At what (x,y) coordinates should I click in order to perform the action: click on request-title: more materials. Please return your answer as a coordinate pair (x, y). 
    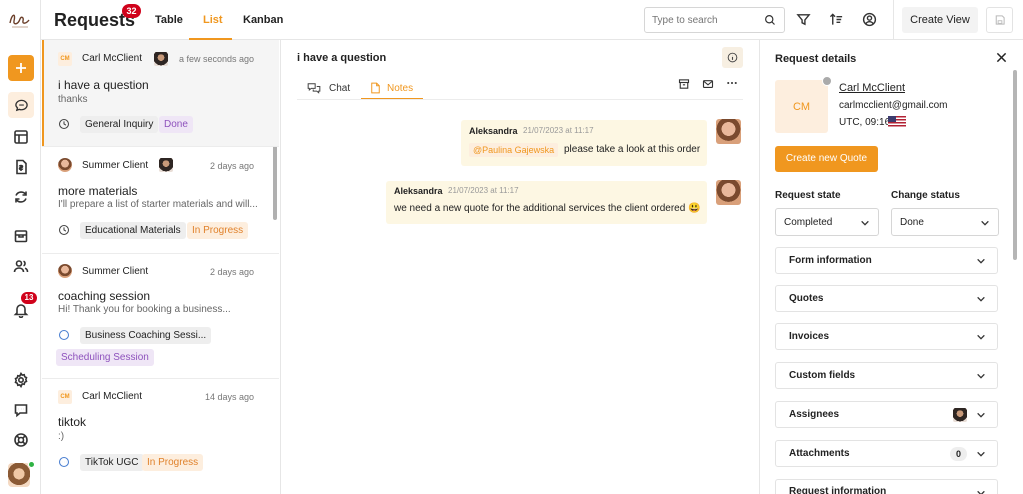
    Looking at the image, I should click on (98, 191).